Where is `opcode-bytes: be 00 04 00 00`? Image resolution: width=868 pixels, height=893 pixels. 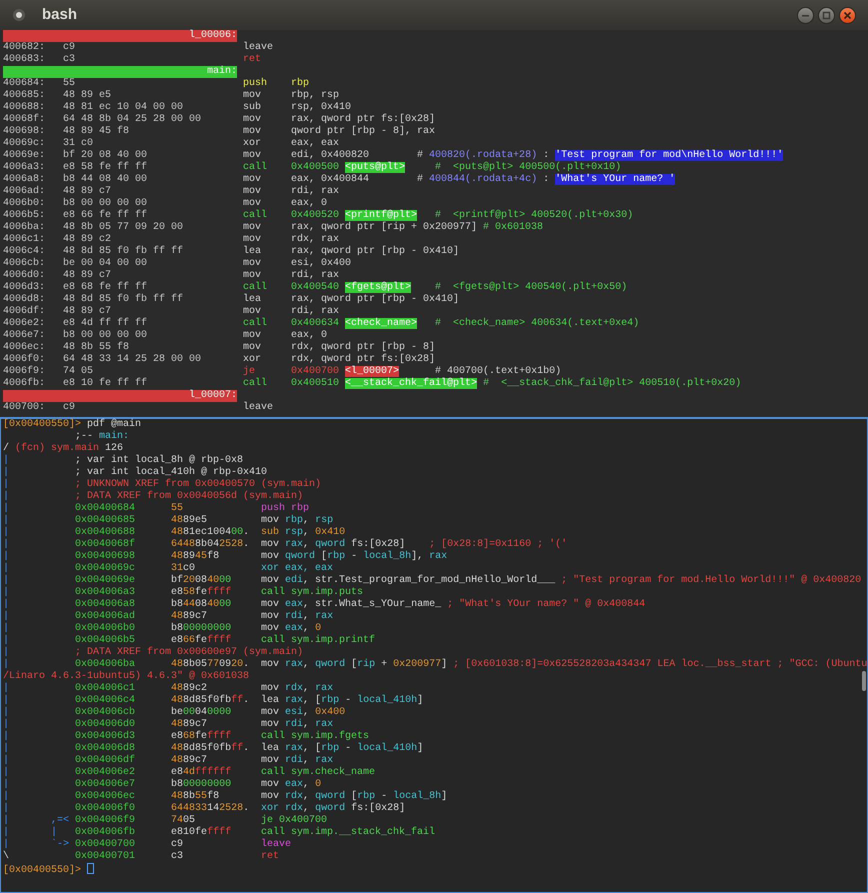
opcode-bytes: be 00 04 00 00 is located at coordinates (105, 264).